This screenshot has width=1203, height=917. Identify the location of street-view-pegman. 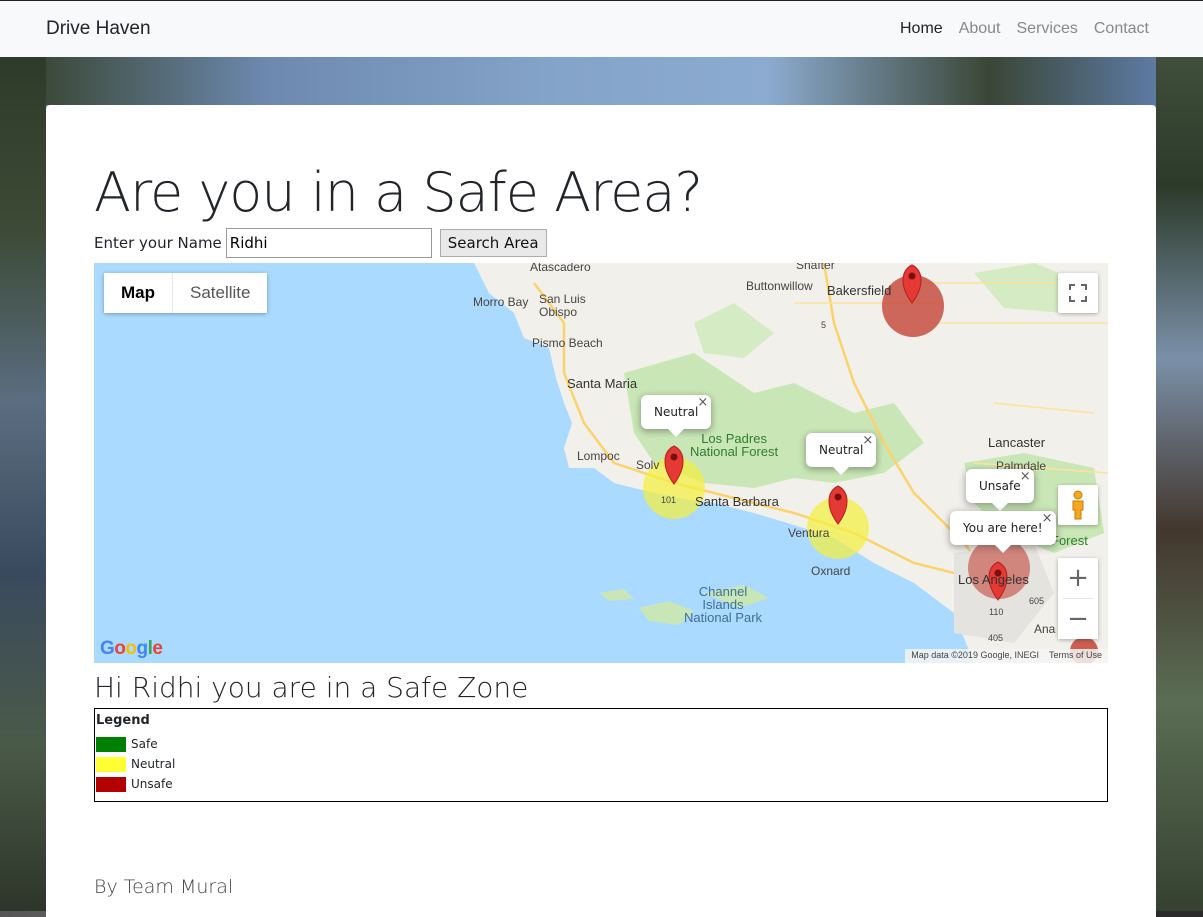
(1078, 505).